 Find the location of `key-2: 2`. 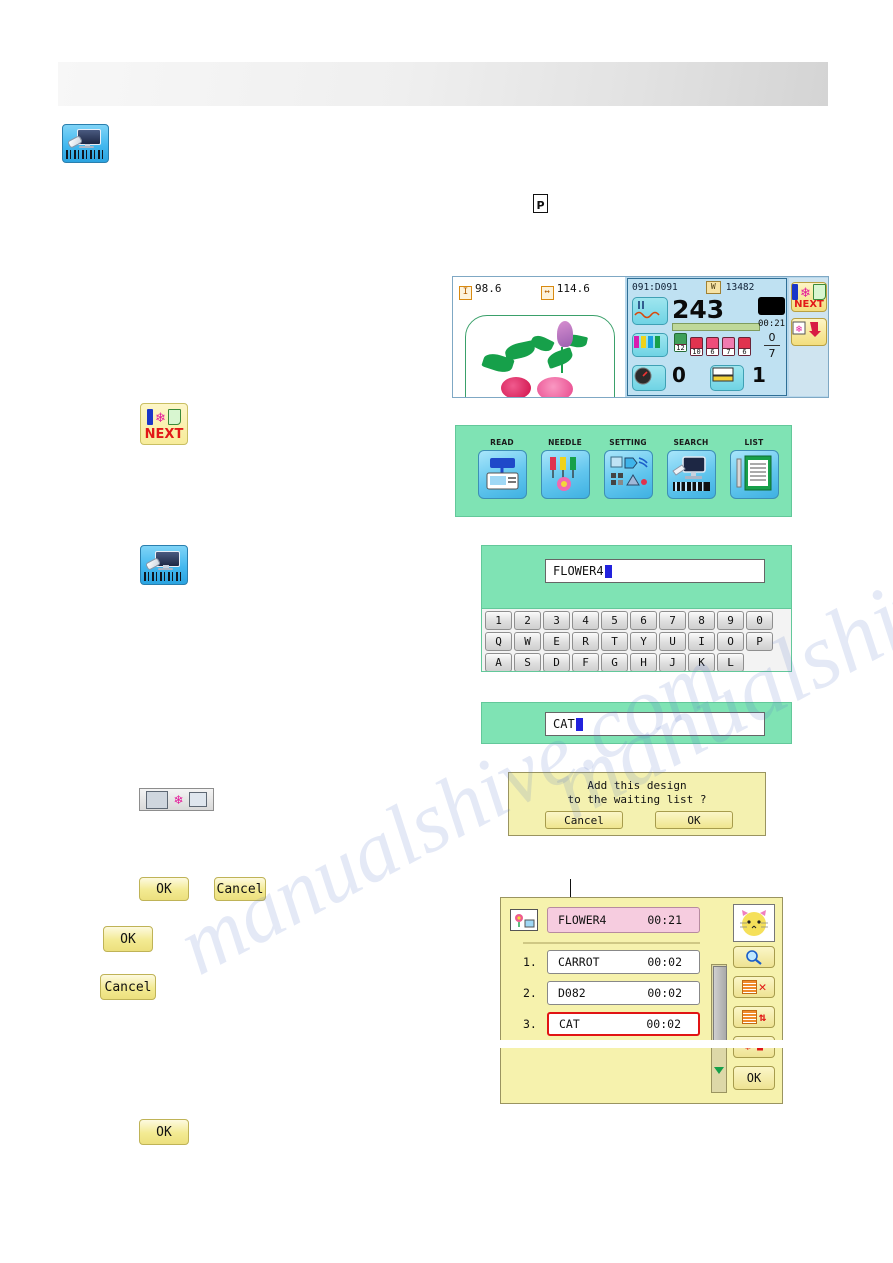

key-2: 2 is located at coordinates (527, 620).